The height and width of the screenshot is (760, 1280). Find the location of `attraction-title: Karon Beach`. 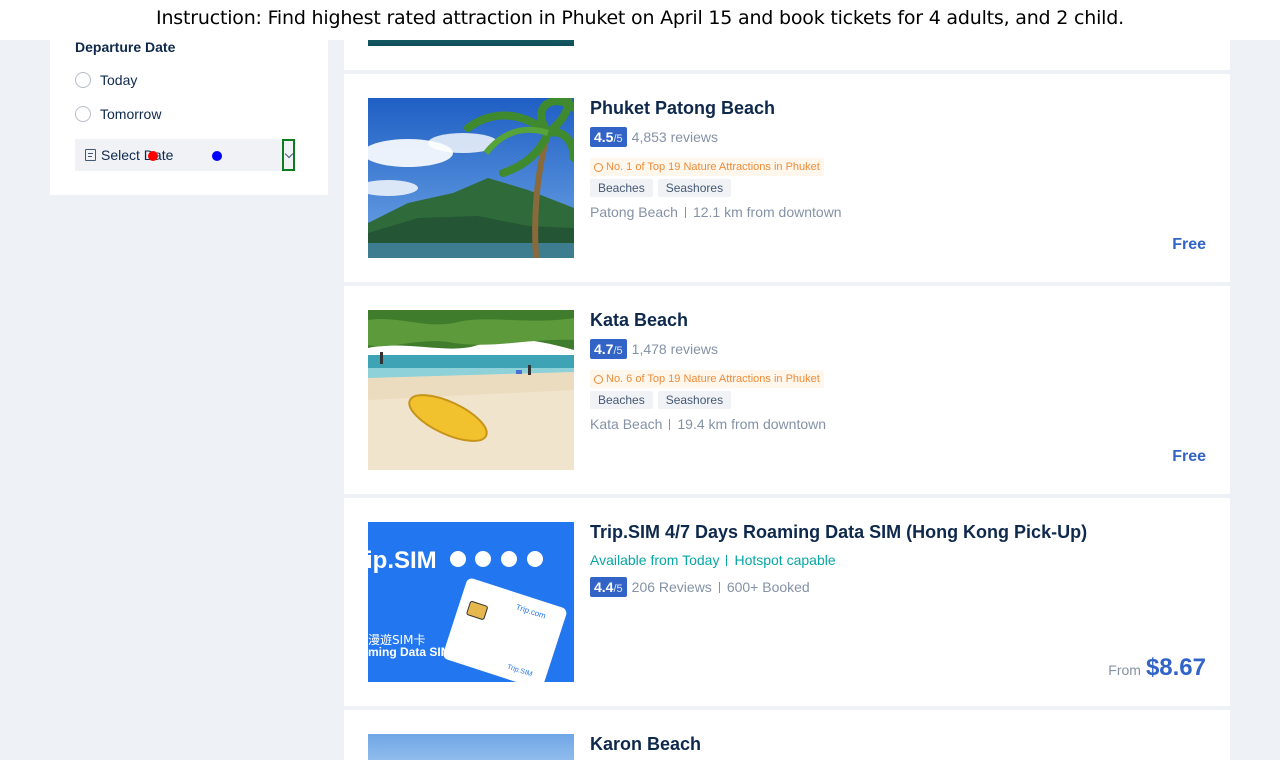

attraction-title: Karon Beach is located at coordinates (645, 744).